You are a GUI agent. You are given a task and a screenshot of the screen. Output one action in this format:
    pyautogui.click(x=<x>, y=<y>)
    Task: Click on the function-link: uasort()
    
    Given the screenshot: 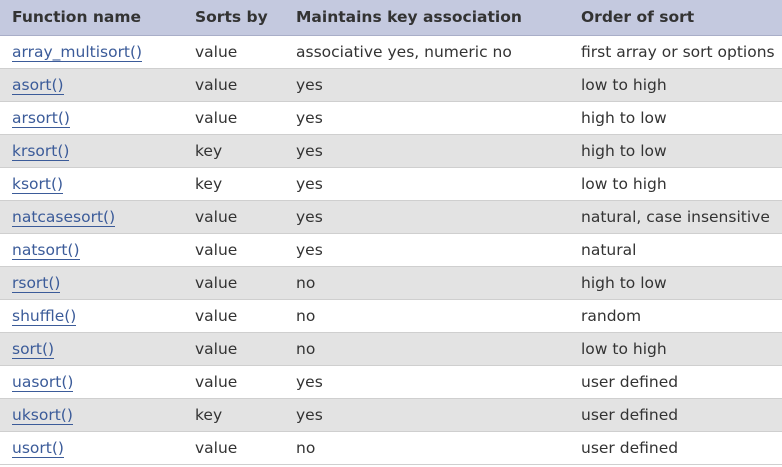 What is the action you would take?
    pyautogui.click(x=43, y=382)
    